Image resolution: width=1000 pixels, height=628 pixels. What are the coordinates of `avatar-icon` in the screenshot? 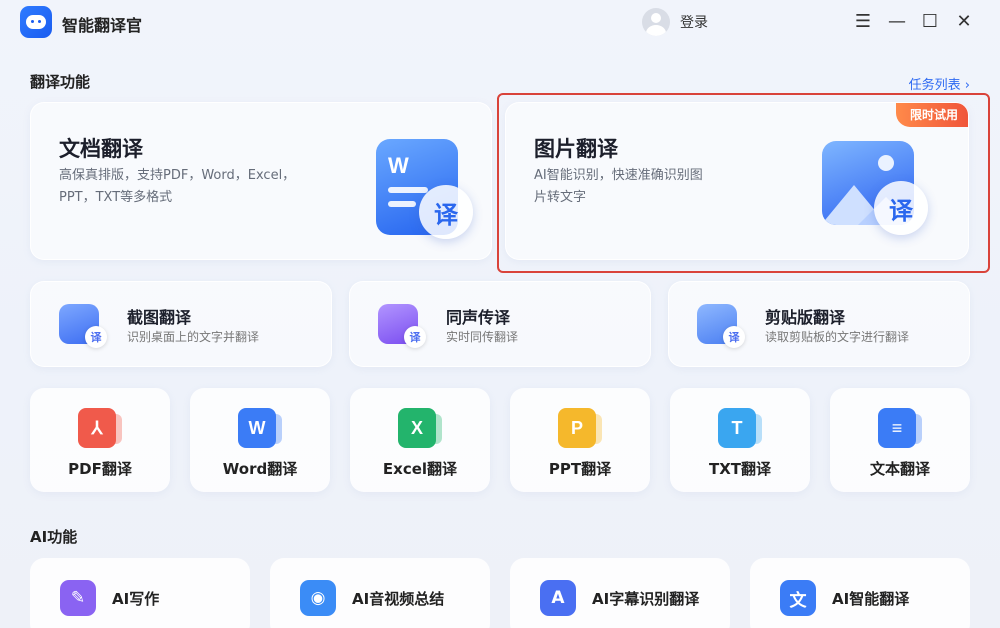 It's located at (656, 22).